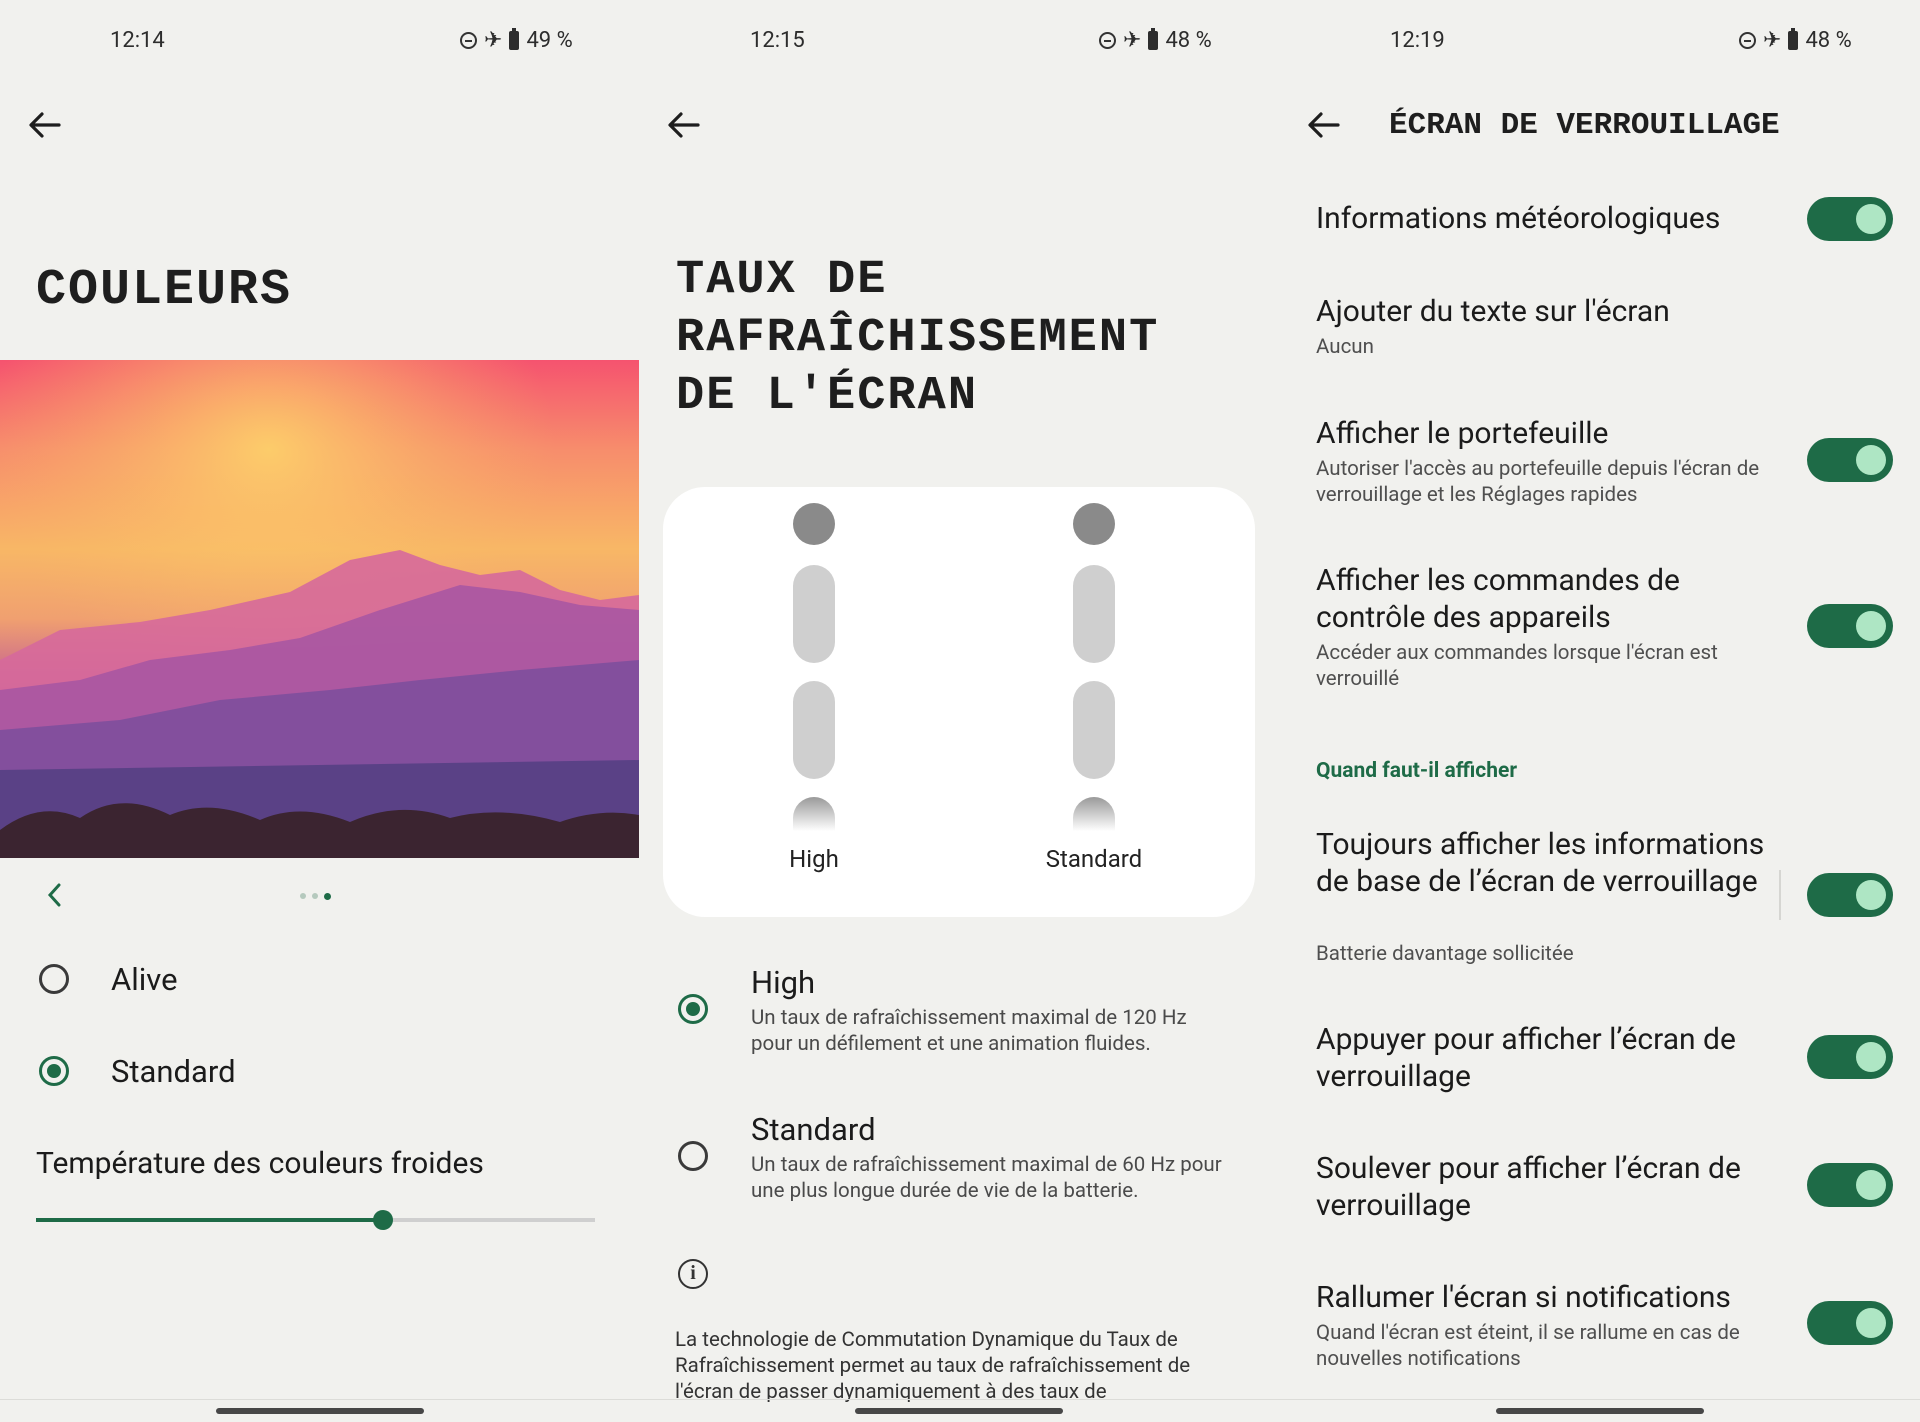 This screenshot has width=1920, height=1422. What do you see at coordinates (137, 40) in the screenshot?
I see `status-time: 12:14` at bounding box center [137, 40].